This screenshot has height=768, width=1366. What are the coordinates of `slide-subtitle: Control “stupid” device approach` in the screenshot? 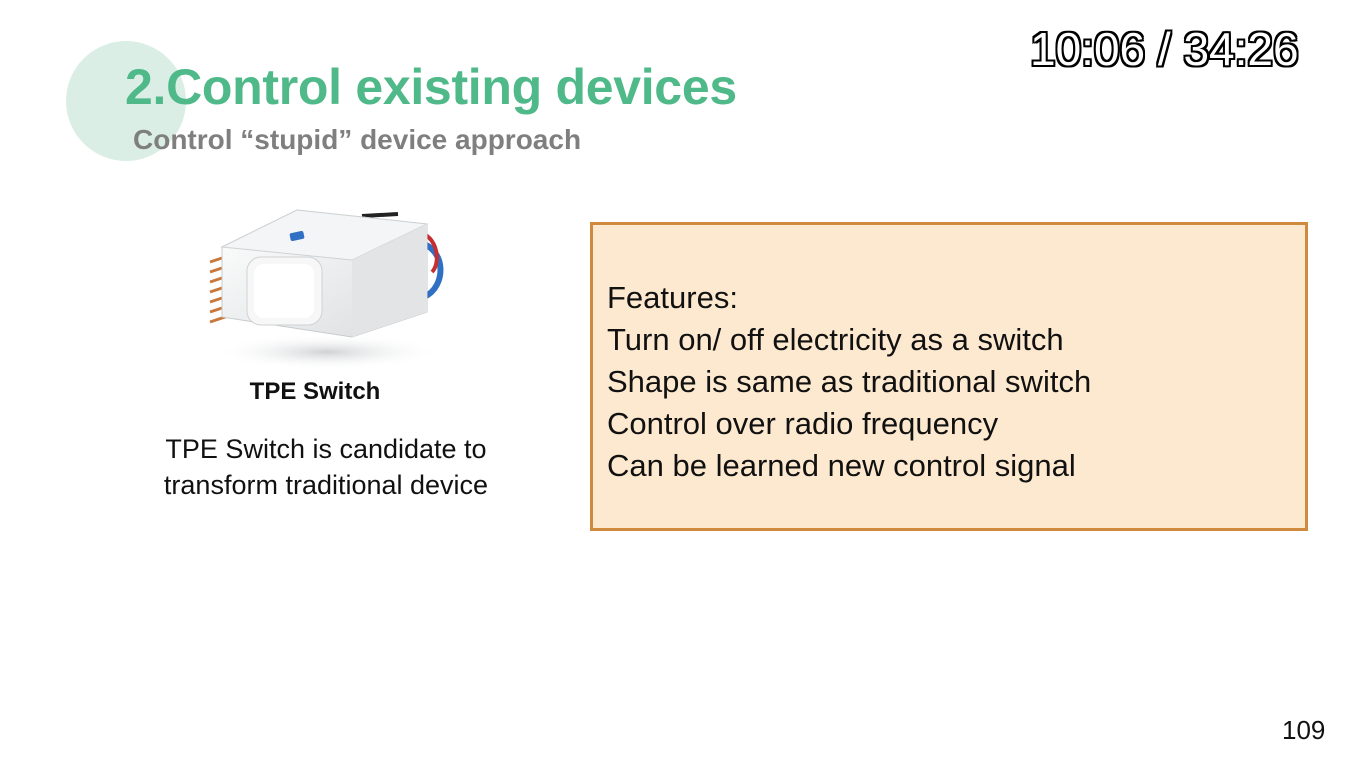 It's located at (357, 139).